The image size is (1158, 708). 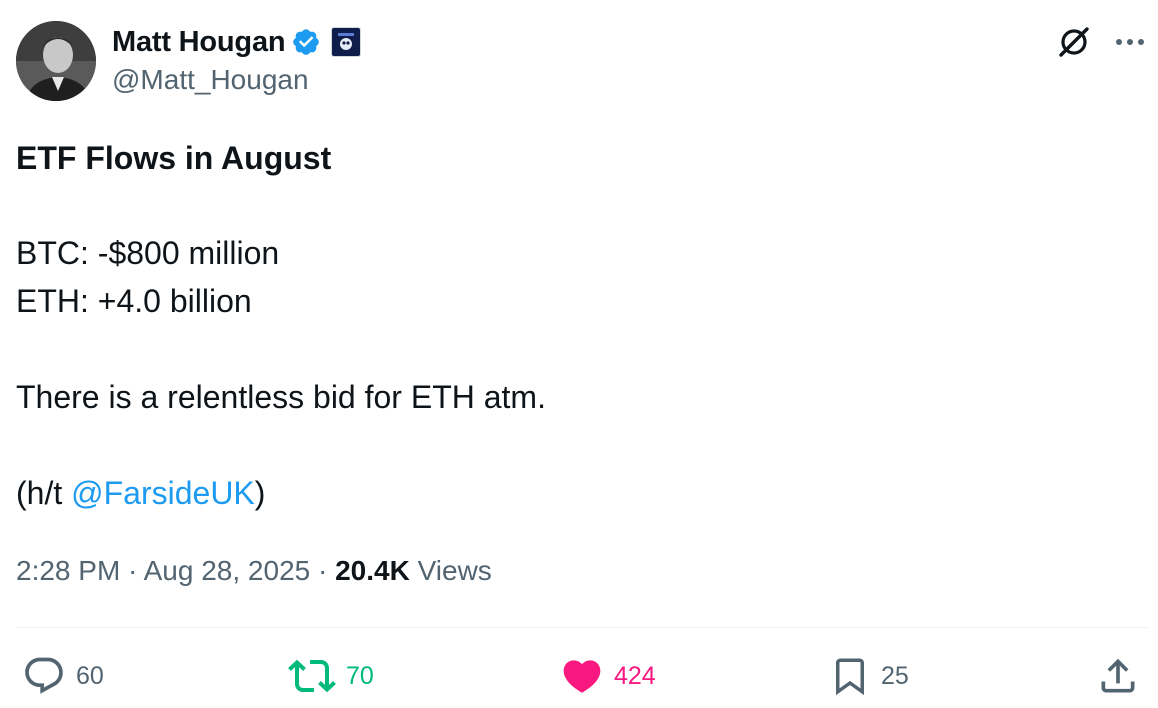 I want to click on author-name-row: Matt Hougan, so click(x=237, y=42).